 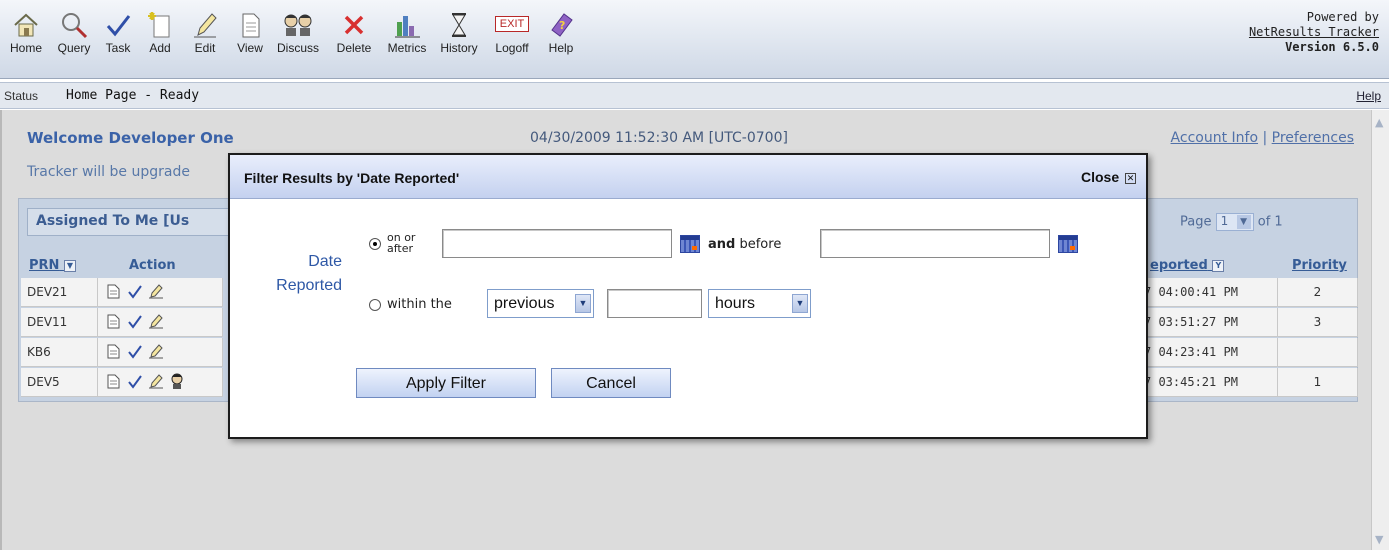 What do you see at coordinates (759, 303) in the screenshot?
I see `unit-select: hours ▼` at bounding box center [759, 303].